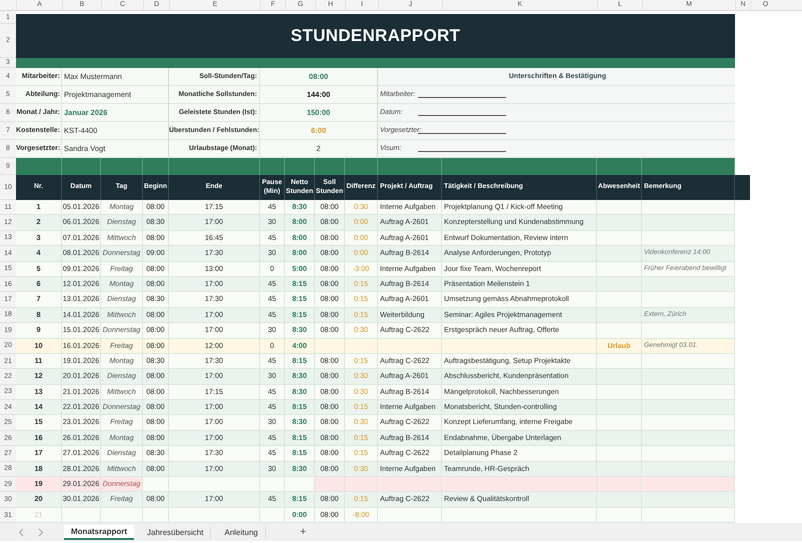  What do you see at coordinates (303, 532) in the screenshot?
I see `add-sheet-button: +` at bounding box center [303, 532].